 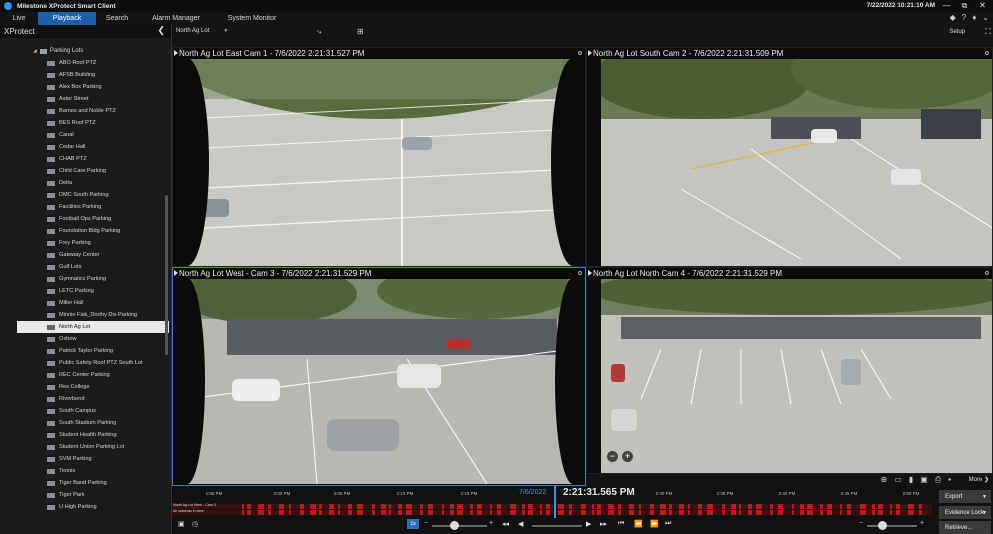 What do you see at coordinates (161, 30) in the screenshot?
I see `collapse-panel-icon: ❮` at bounding box center [161, 30].